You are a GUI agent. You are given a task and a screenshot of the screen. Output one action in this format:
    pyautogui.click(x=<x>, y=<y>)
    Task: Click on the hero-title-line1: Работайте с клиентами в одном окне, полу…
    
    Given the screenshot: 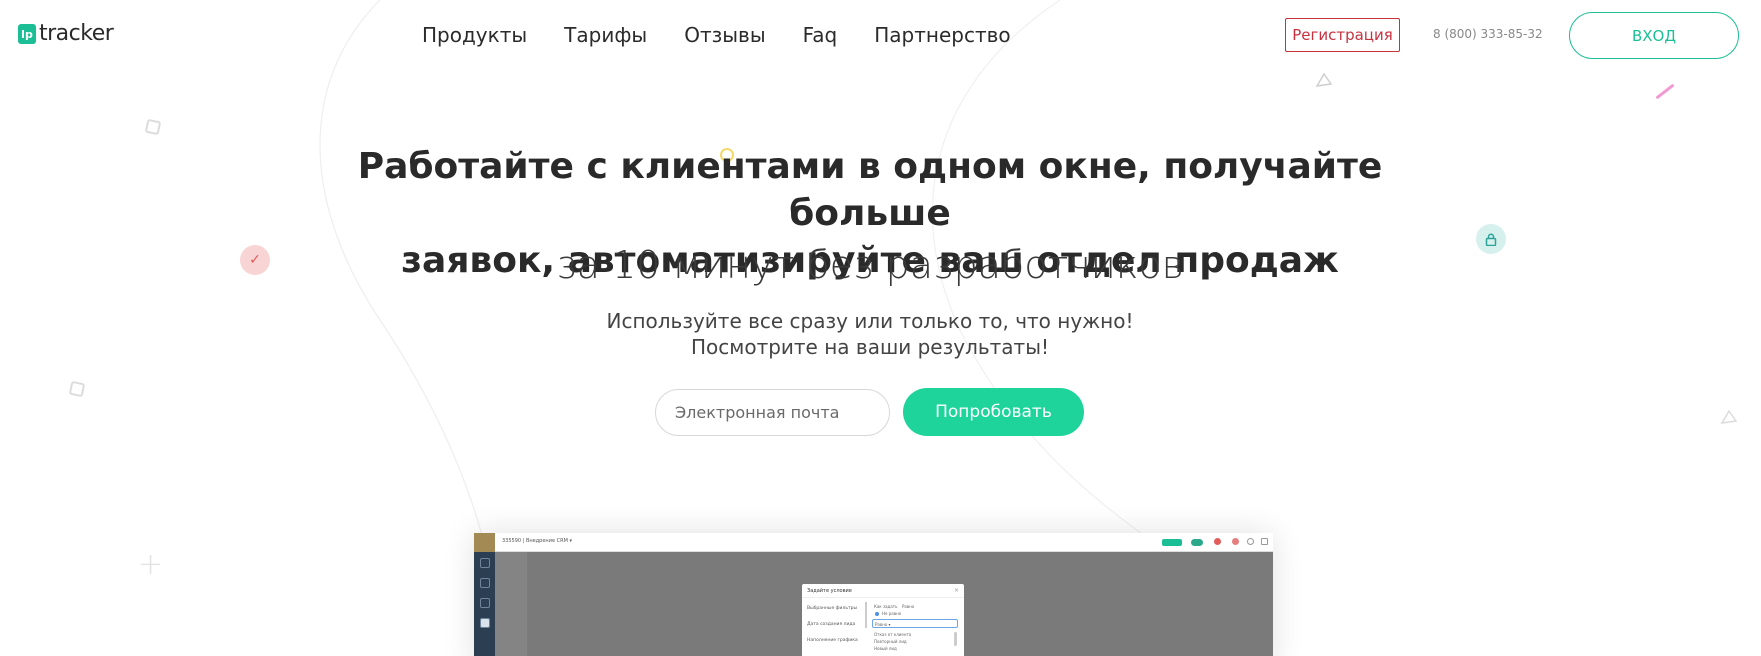 What is the action you would take?
    pyautogui.click(x=870, y=190)
    